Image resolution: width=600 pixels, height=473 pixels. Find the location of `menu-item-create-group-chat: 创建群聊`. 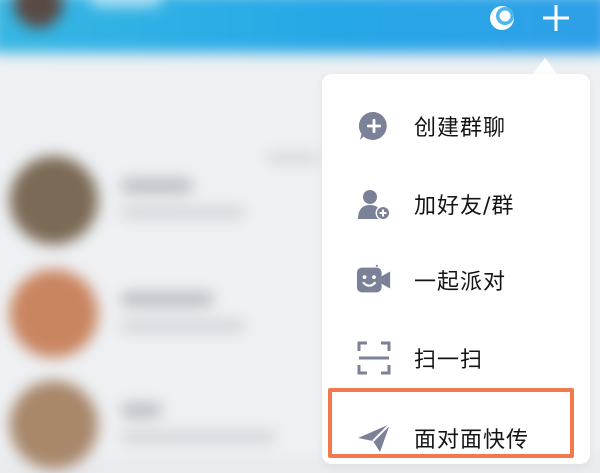

menu-item-create-group-chat: 创建群聊 is located at coordinates (456, 126).